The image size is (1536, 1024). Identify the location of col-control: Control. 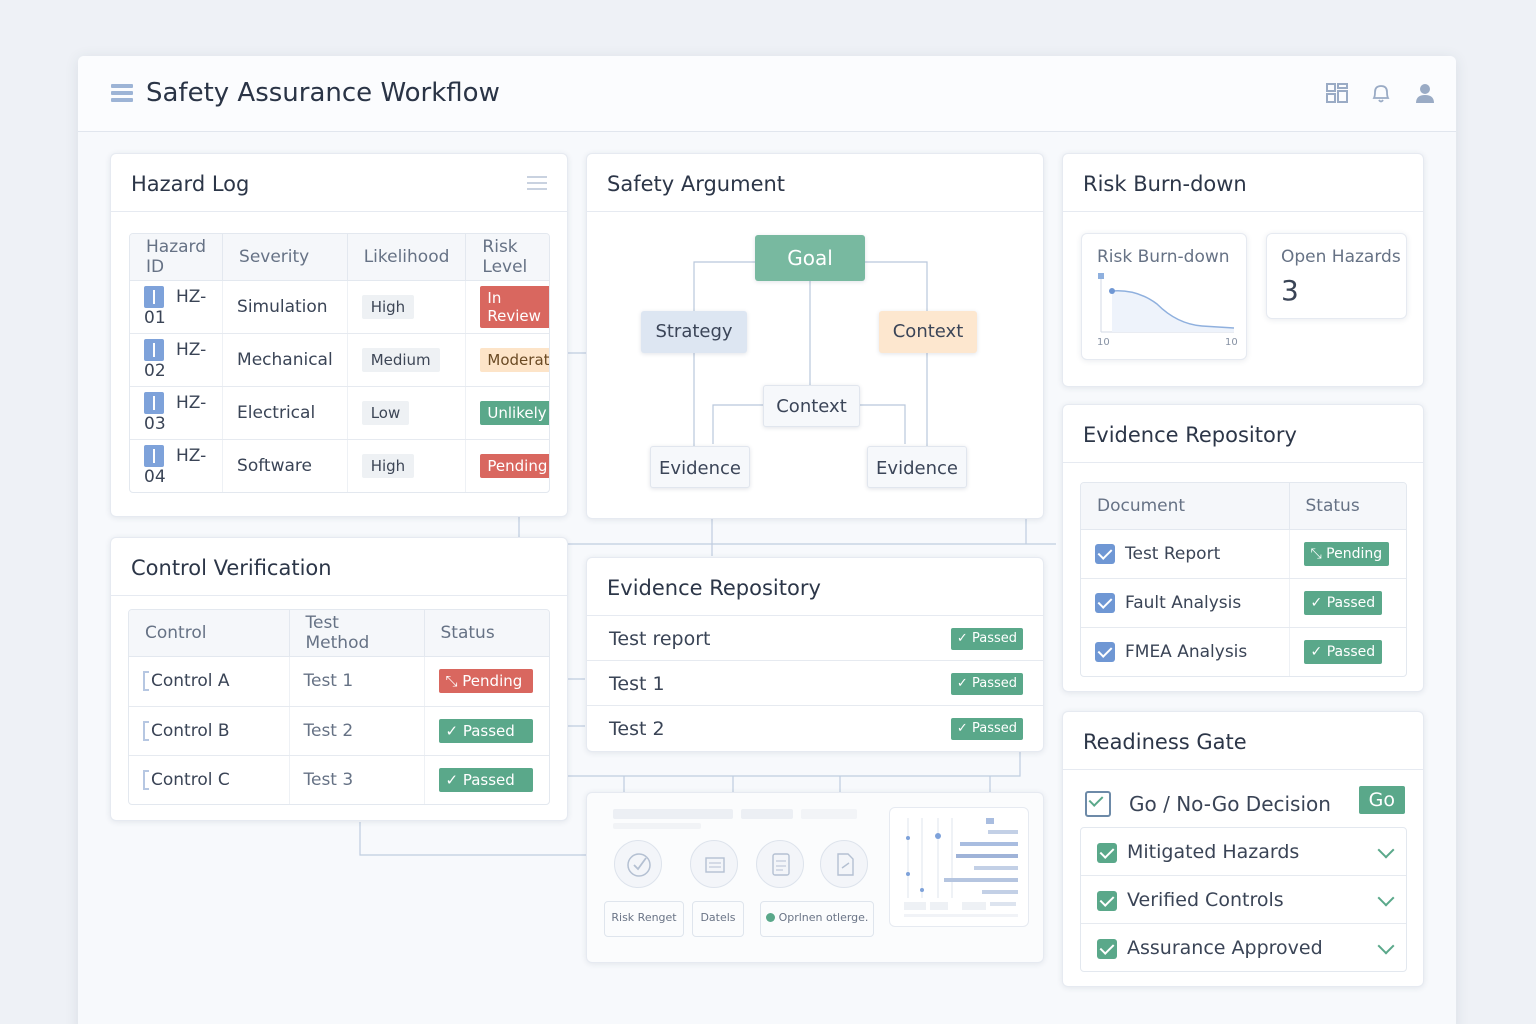
(209, 633).